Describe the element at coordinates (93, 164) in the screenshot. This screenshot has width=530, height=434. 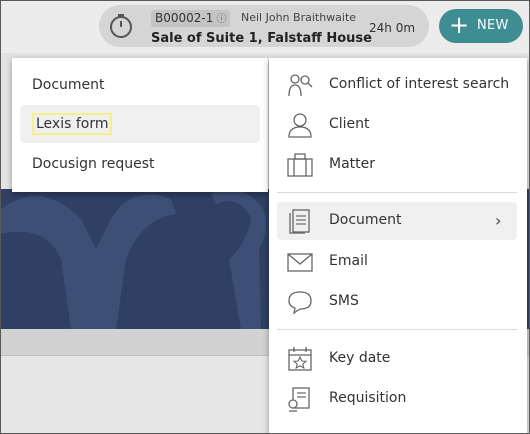
I see `submenu-item-label: Docusign request` at that location.